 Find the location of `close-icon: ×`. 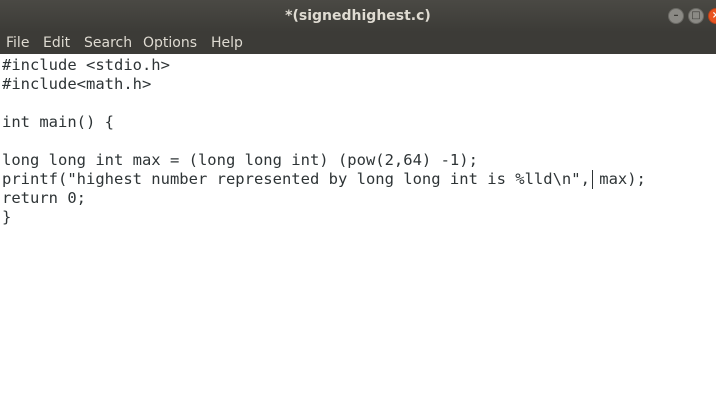

close-icon: × is located at coordinates (713, 15).